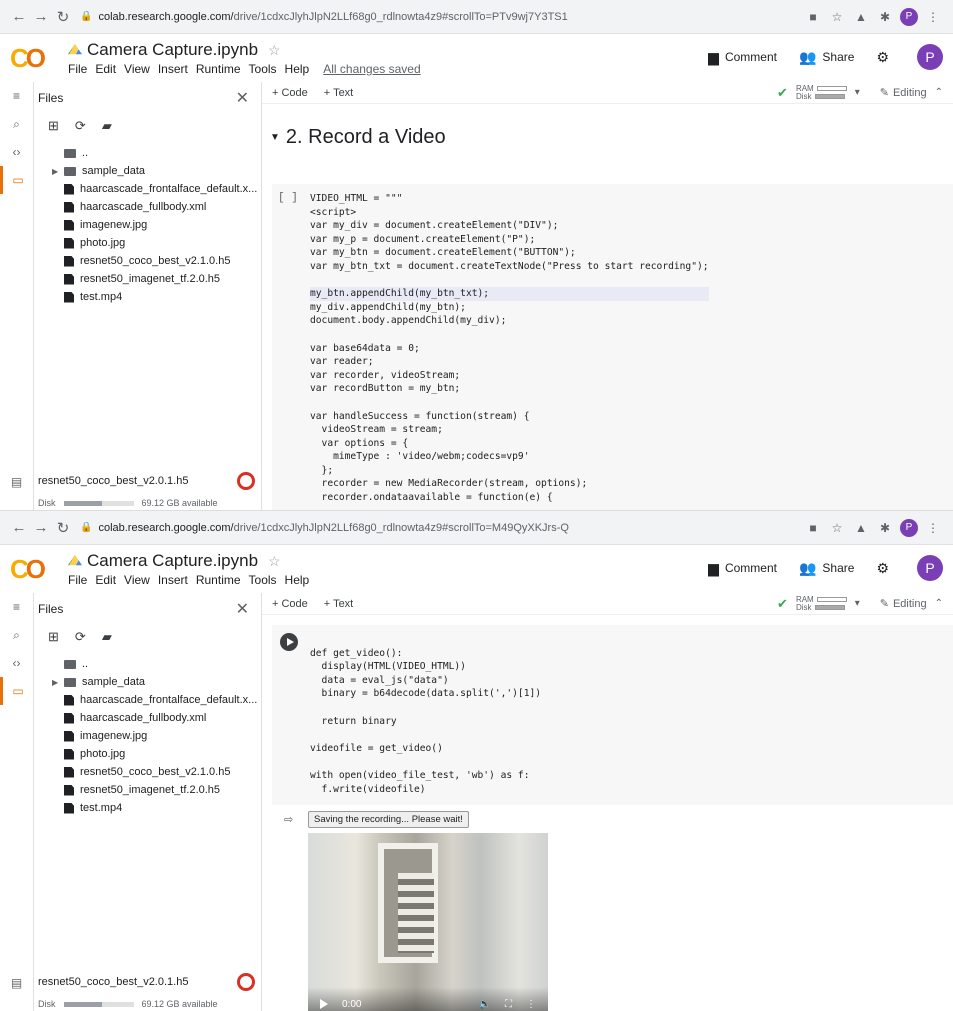 This screenshot has width=953, height=1011. I want to click on resource-monitor: RAM Disk, so click(821, 92).